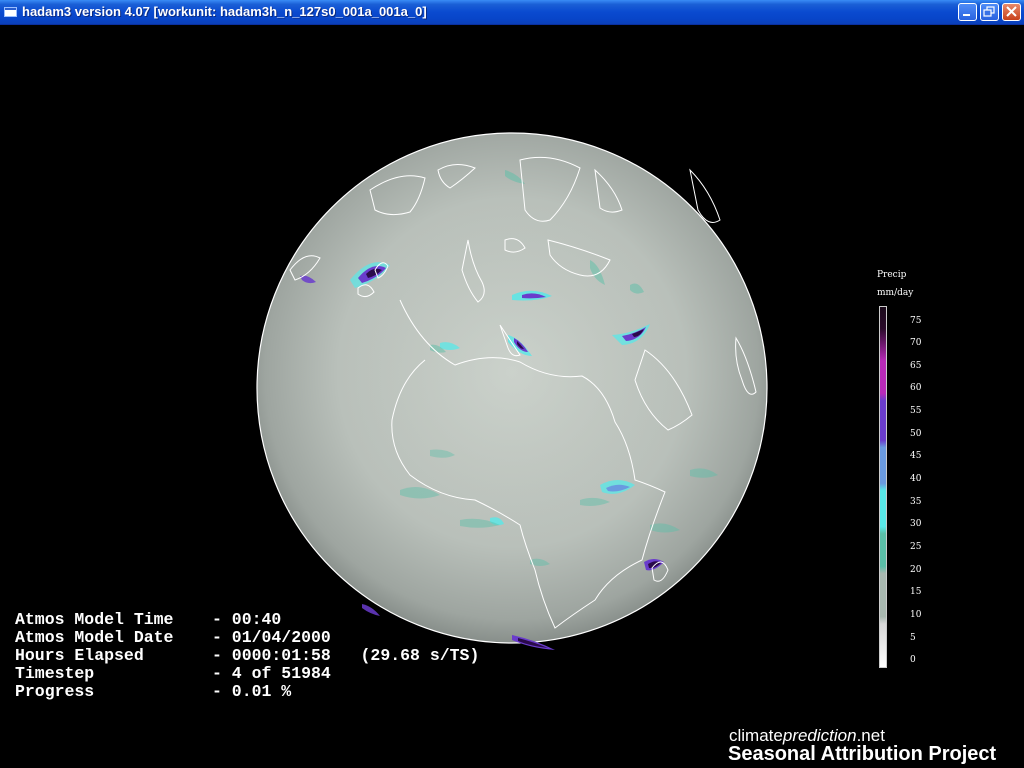  Describe the element at coordinates (916, 615) in the screenshot. I see `legend-tick: 10` at that location.